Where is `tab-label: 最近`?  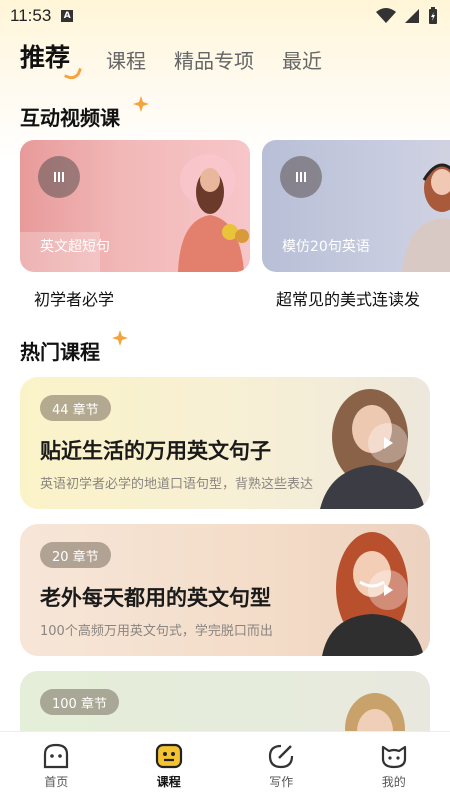
tab-label: 最近 is located at coordinates (302, 61).